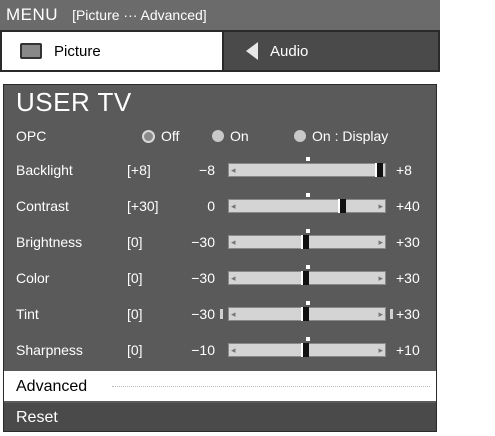 The width and height of the screenshot is (495, 436). What do you see at coordinates (220, 278) in the screenshot?
I see `color-row: Color [0] −30 ◂ ▸ +30` at bounding box center [220, 278].